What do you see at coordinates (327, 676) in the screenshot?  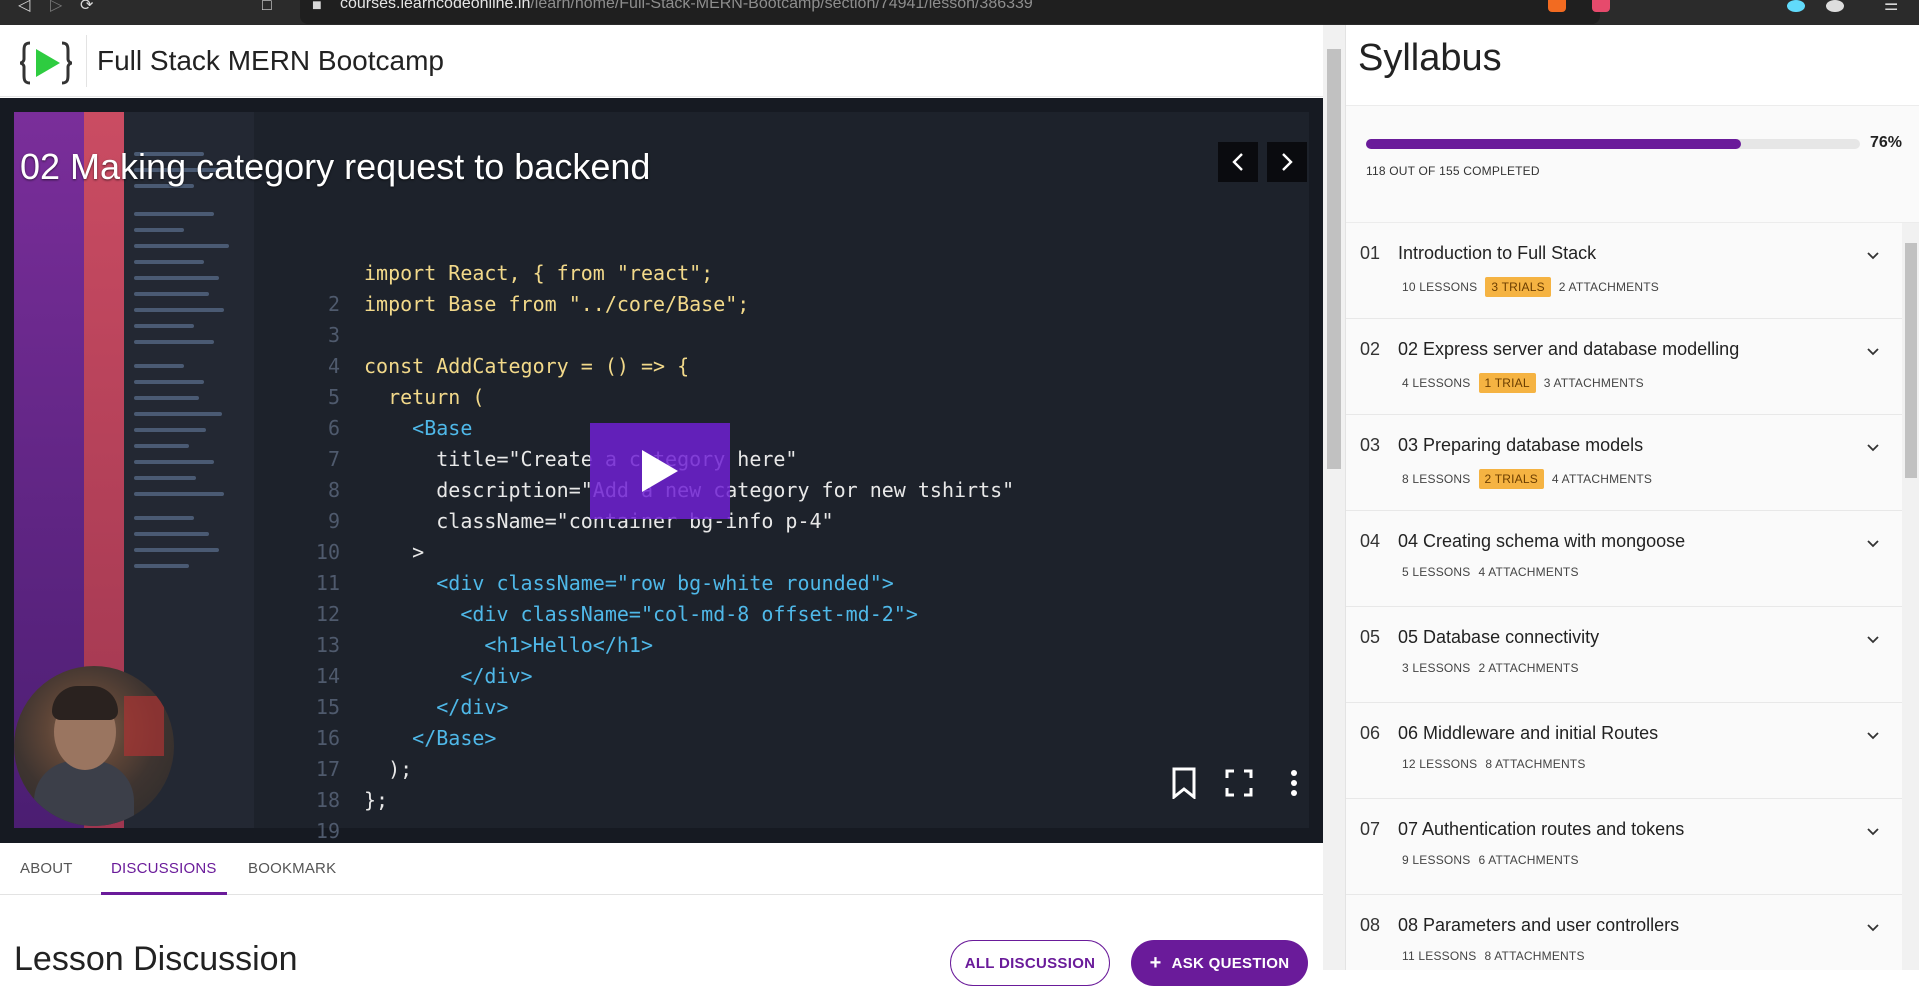 I see `code-line-number: 14` at bounding box center [327, 676].